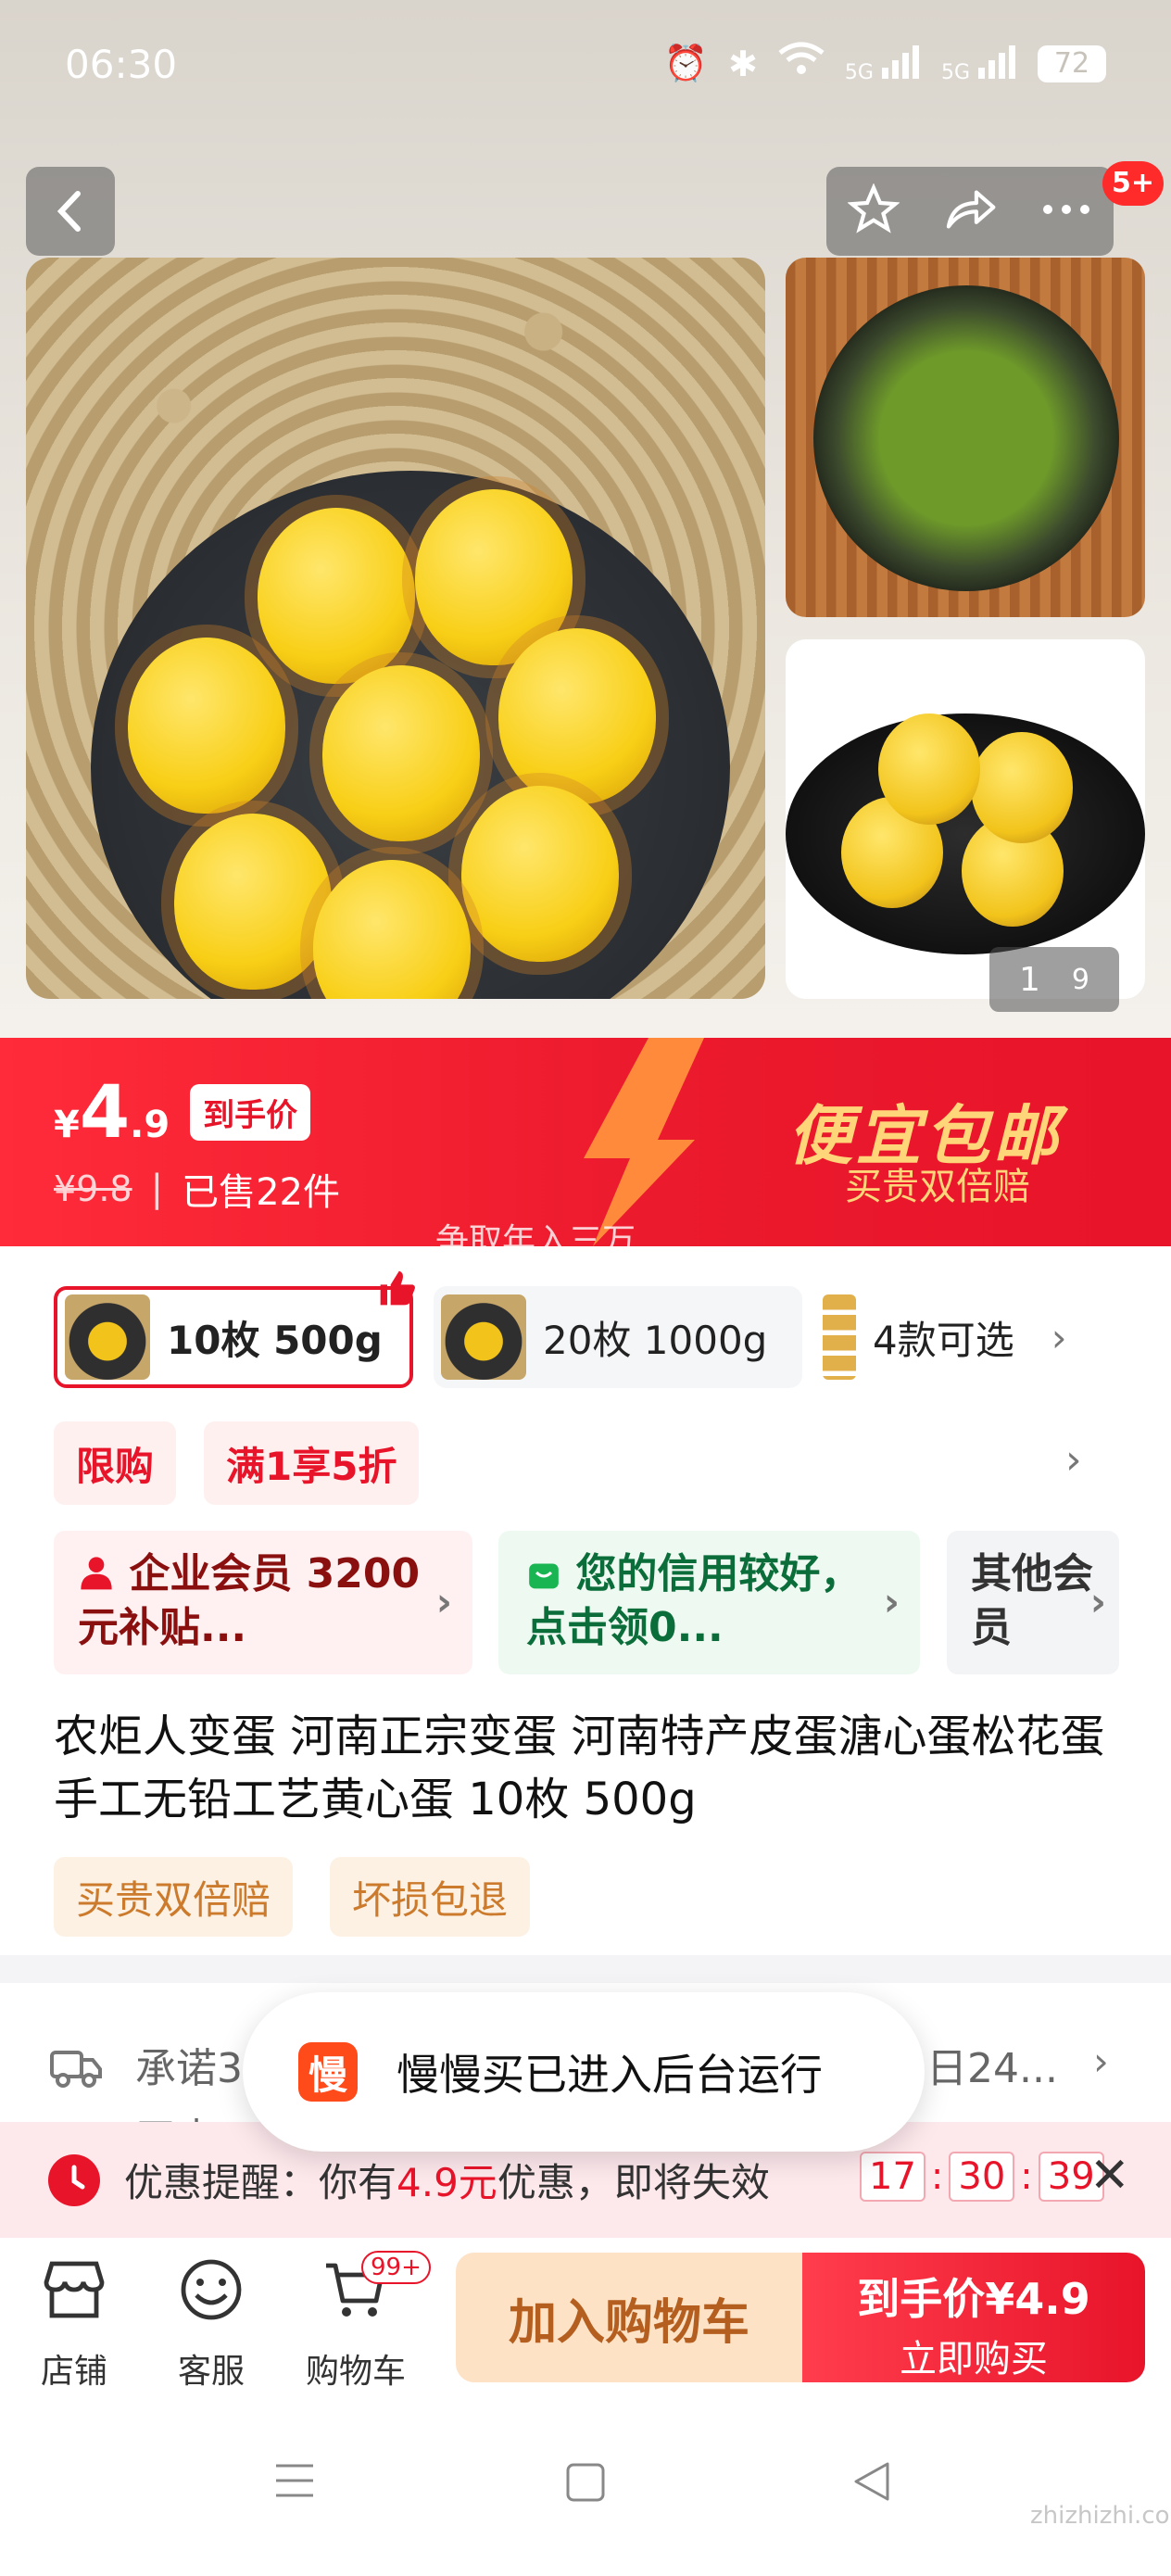  What do you see at coordinates (74, 2179) in the screenshot?
I see `clock-icon` at bounding box center [74, 2179].